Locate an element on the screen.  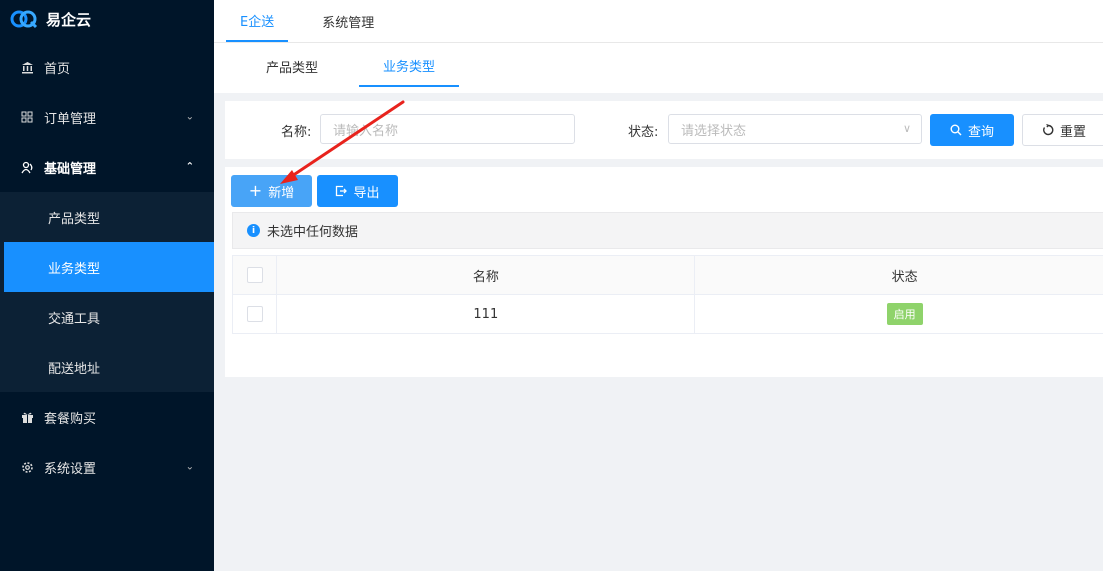
status-select-placeholder: 请选择状态 is located at coordinates (714, 131).